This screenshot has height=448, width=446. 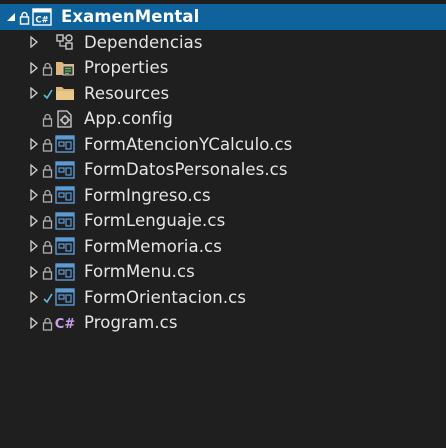 I want to click on tree-item-form-ingreso: FormIngreso.cs, so click(x=223, y=196).